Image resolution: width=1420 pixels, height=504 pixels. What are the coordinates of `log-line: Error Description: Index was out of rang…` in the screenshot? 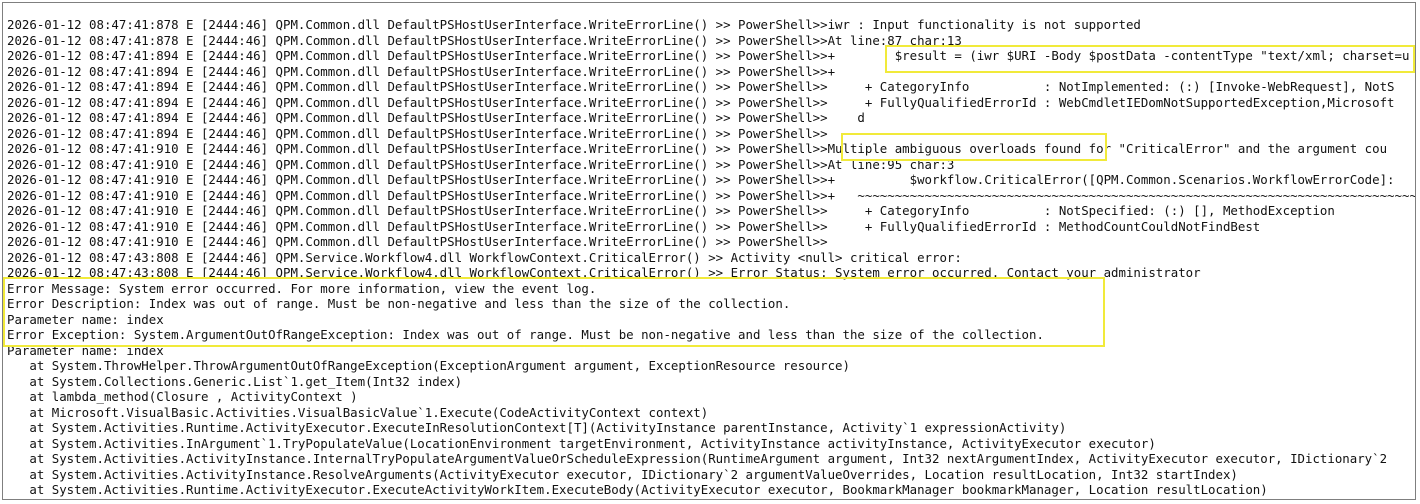 It's located at (399, 303).